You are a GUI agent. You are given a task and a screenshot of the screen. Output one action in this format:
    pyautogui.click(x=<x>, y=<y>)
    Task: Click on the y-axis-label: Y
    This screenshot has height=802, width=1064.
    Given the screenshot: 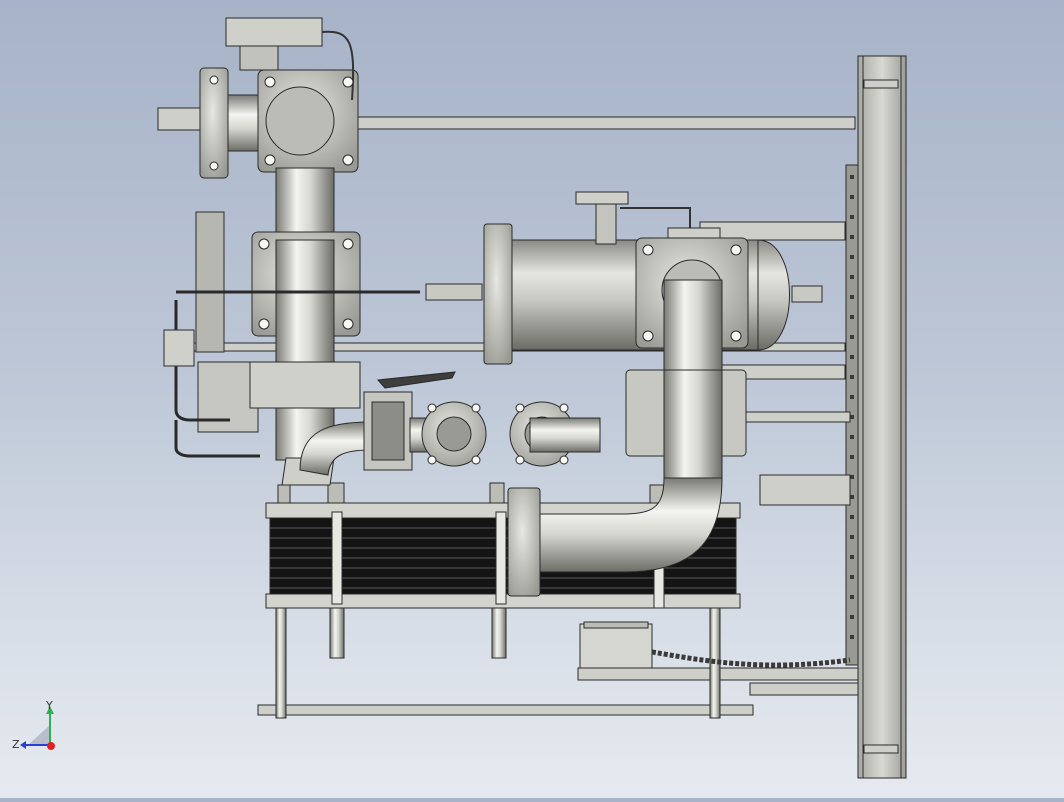 What is the action you would take?
    pyautogui.click(x=49, y=705)
    